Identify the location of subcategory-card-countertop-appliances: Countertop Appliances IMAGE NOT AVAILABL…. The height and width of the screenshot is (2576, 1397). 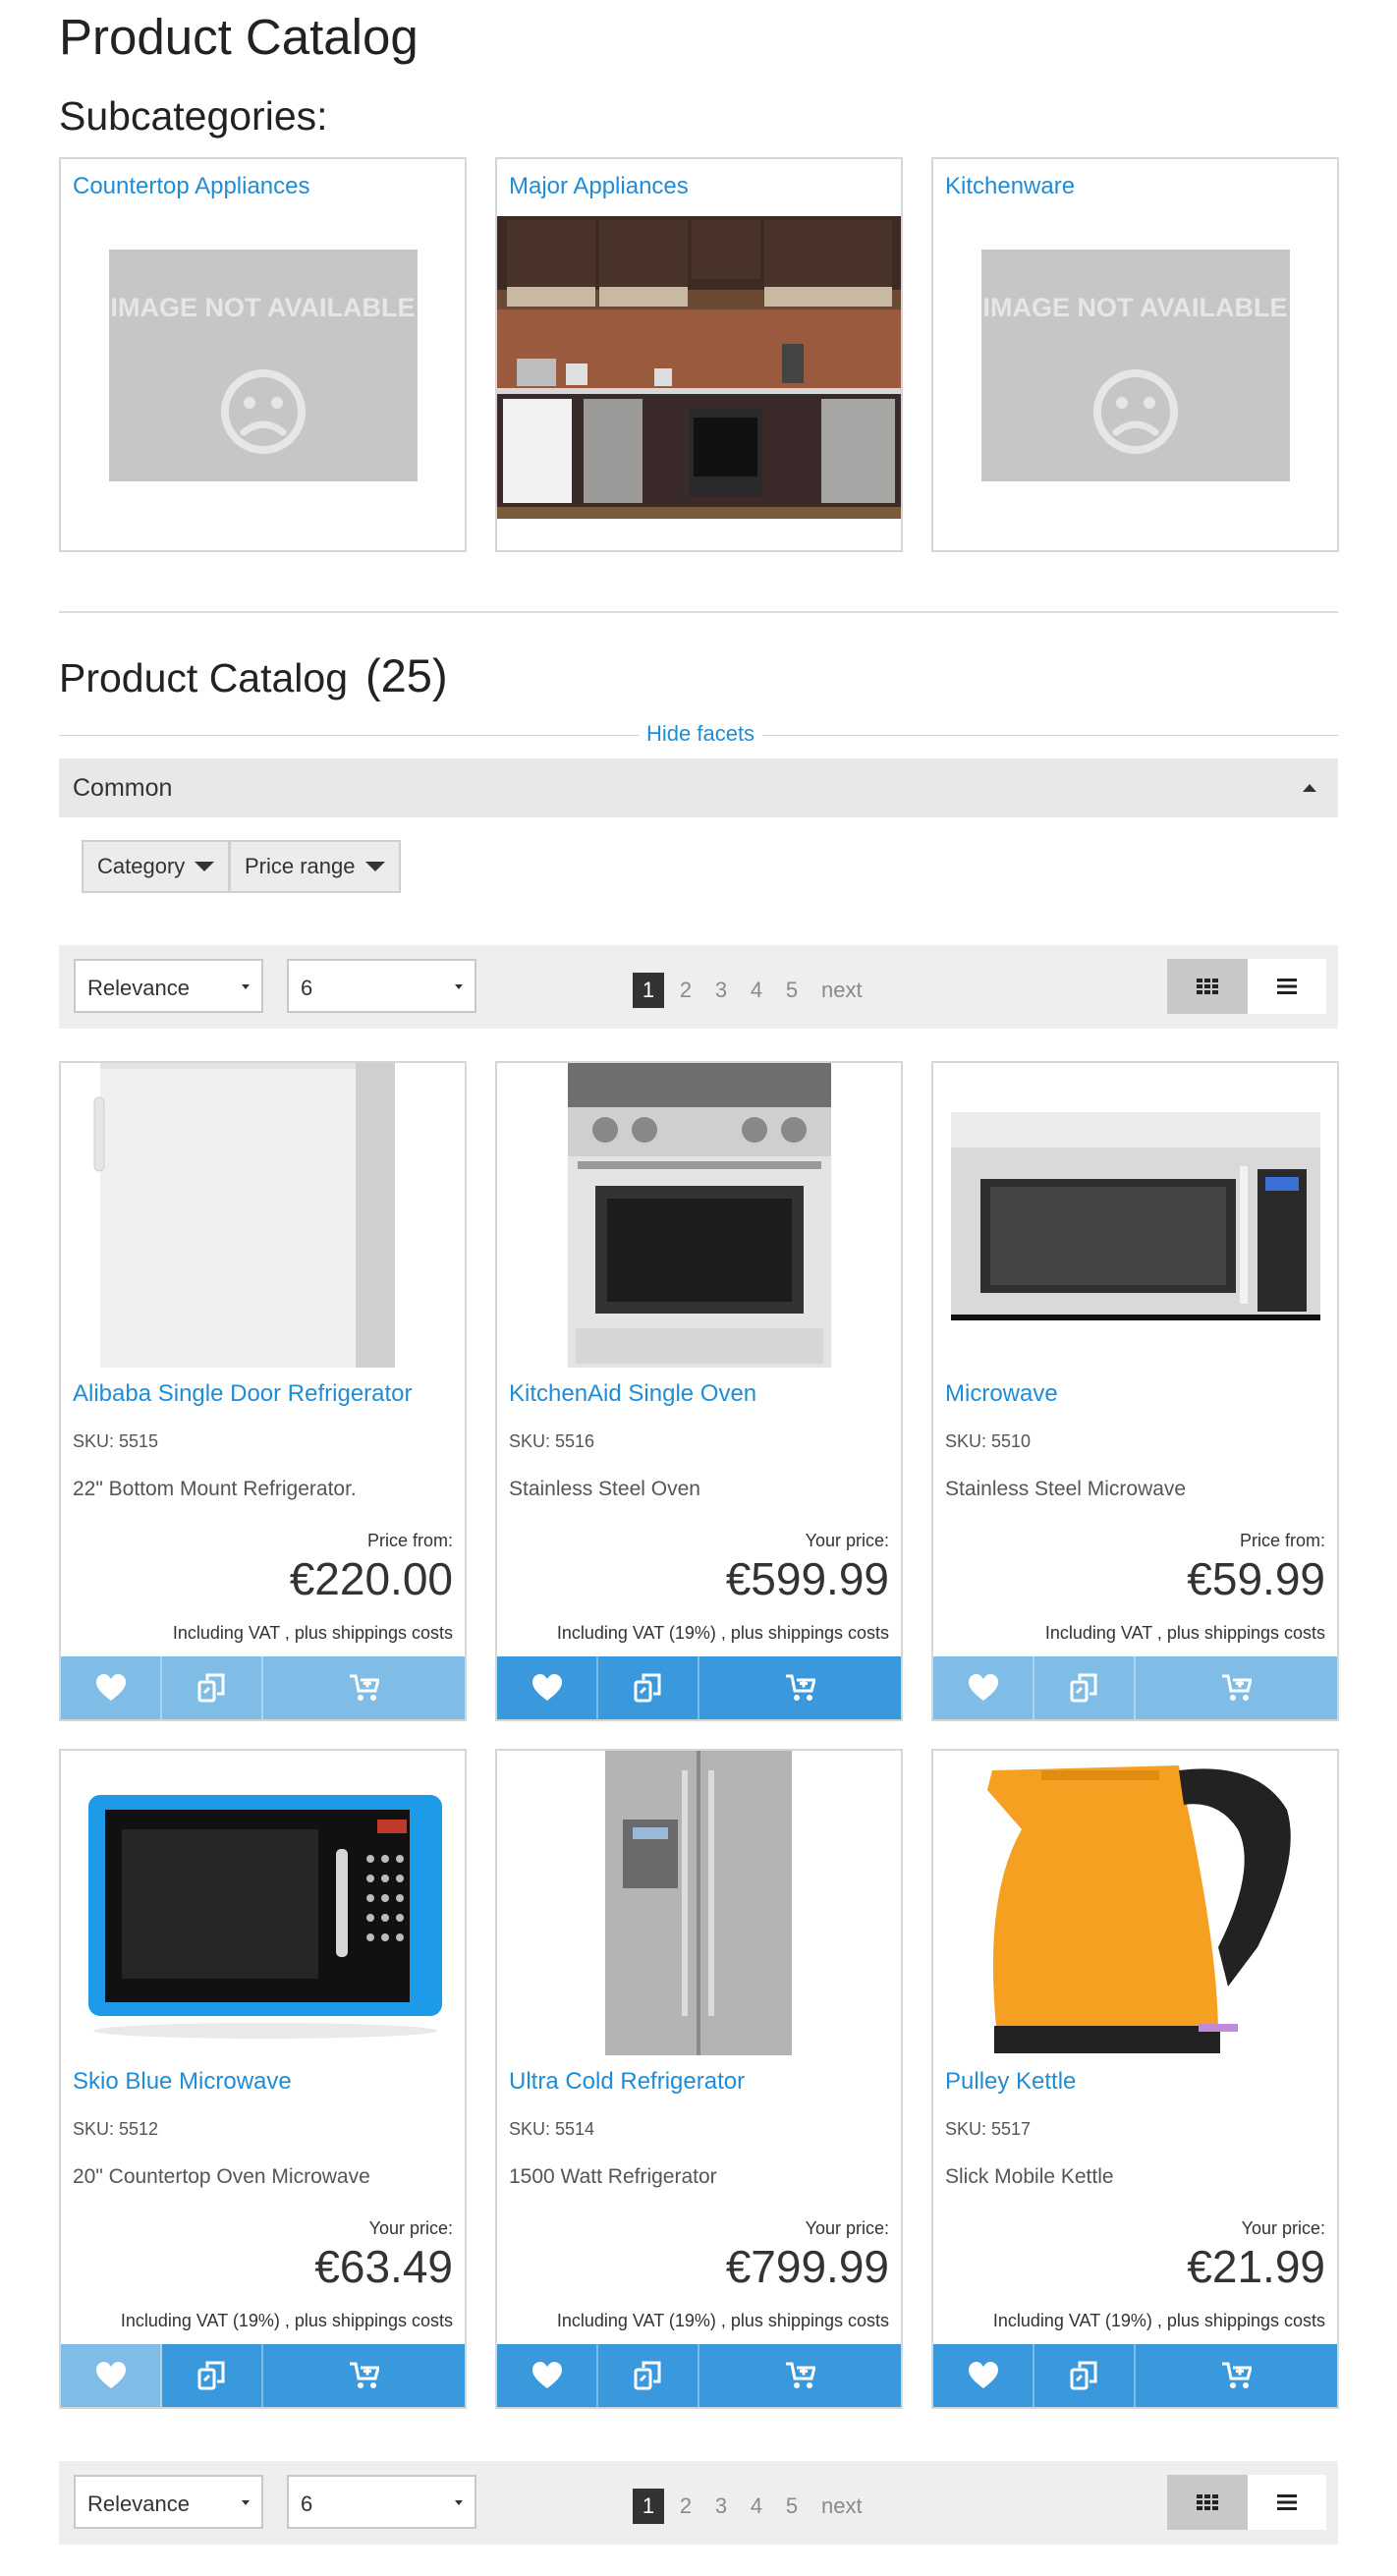
(263, 354).